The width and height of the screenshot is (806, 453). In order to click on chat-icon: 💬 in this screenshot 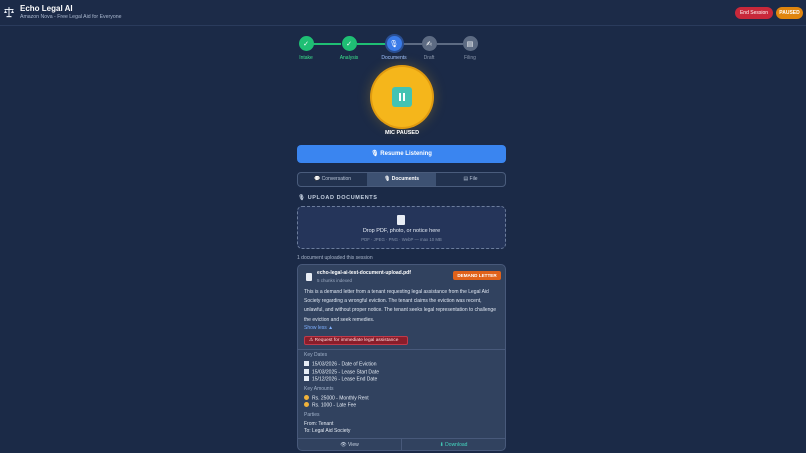, I will do `click(317, 179)`.